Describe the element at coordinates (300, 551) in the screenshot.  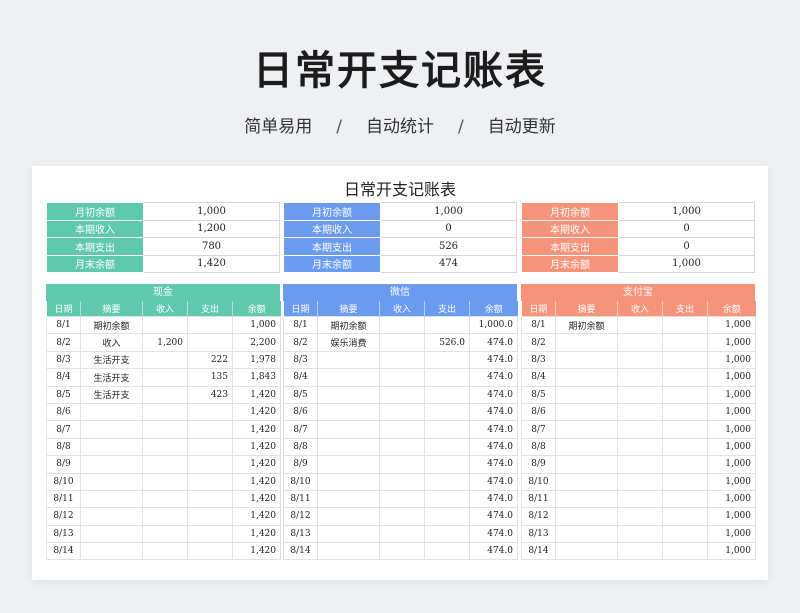
I see `date-cell: 8/14` at that location.